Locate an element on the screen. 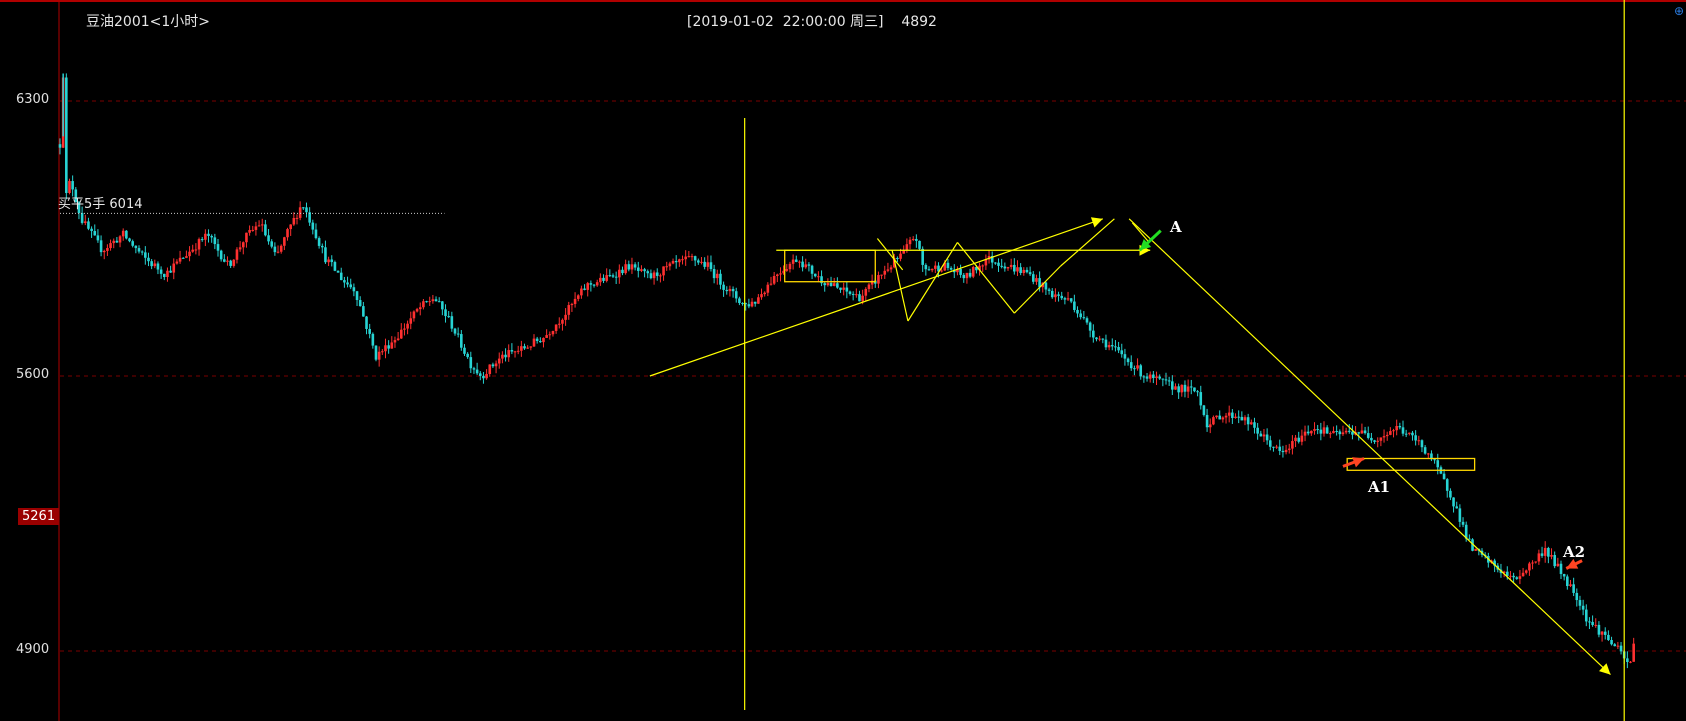 The width and height of the screenshot is (1686, 721). current-price-badge: 5261 is located at coordinates (39, 516).